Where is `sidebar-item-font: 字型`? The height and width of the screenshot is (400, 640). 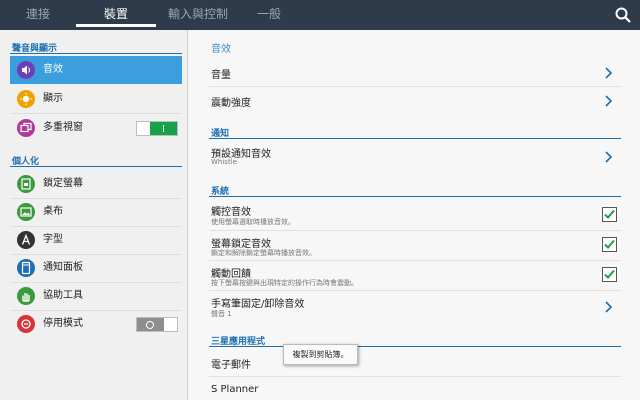 sidebar-item-font: 字型 is located at coordinates (96, 240).